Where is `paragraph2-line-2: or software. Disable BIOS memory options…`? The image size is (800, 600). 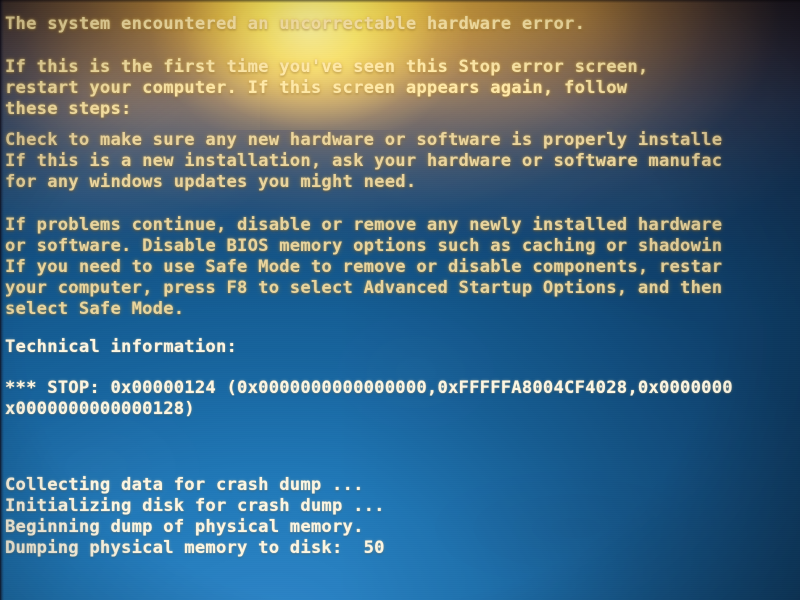
paragraph2-line-2: or software. Disable BIOS memory options… is located at coordinates (364, 246).